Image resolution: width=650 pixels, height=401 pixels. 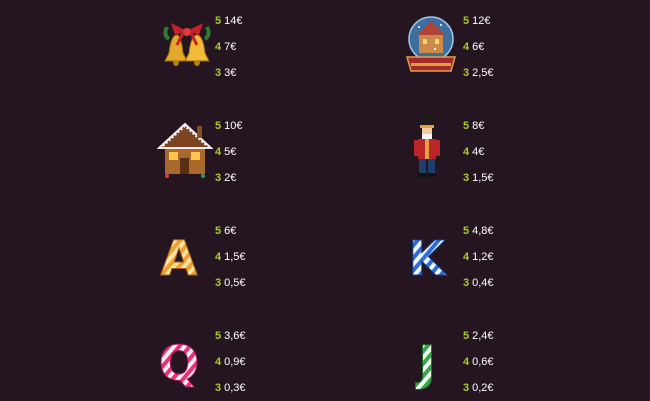 I want to click on snow-globe-icon, so click(x=435, y=45).